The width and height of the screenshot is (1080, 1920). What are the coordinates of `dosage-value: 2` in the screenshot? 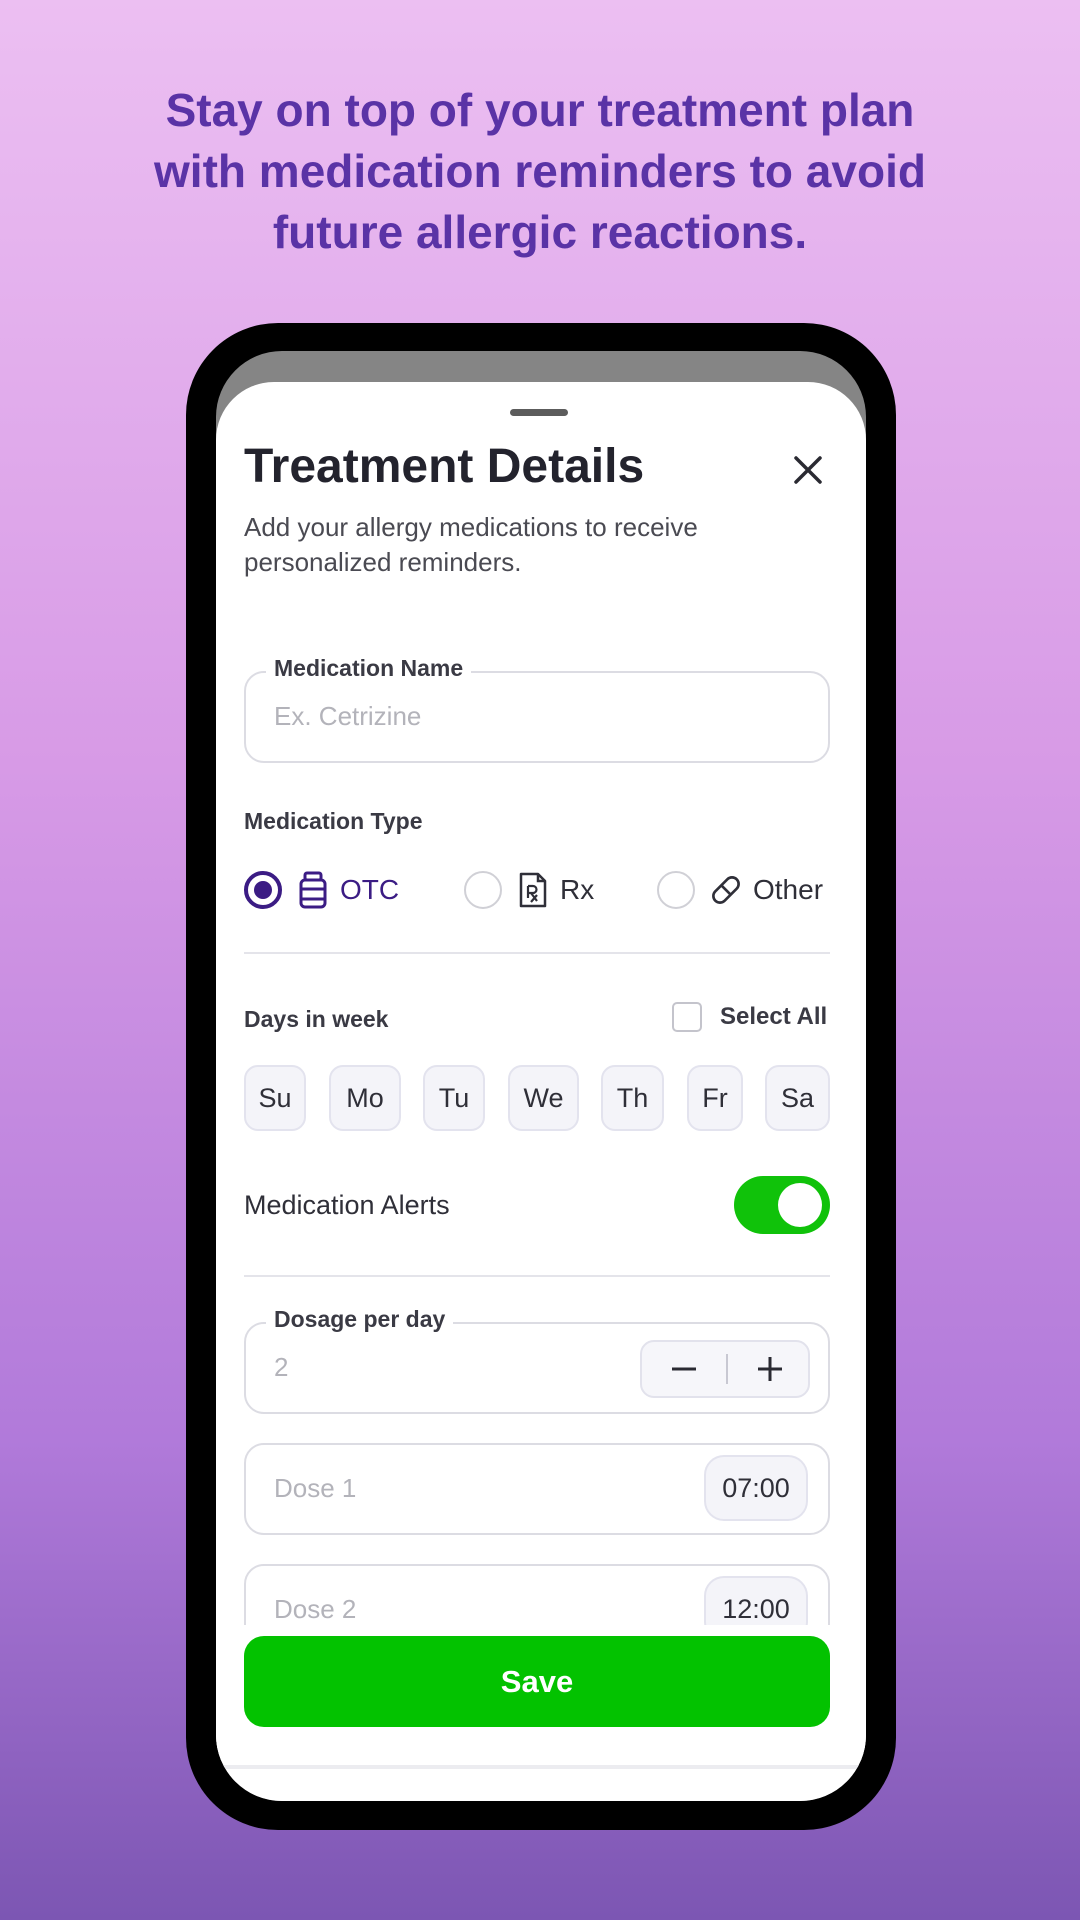 It's located at (281, 1367).